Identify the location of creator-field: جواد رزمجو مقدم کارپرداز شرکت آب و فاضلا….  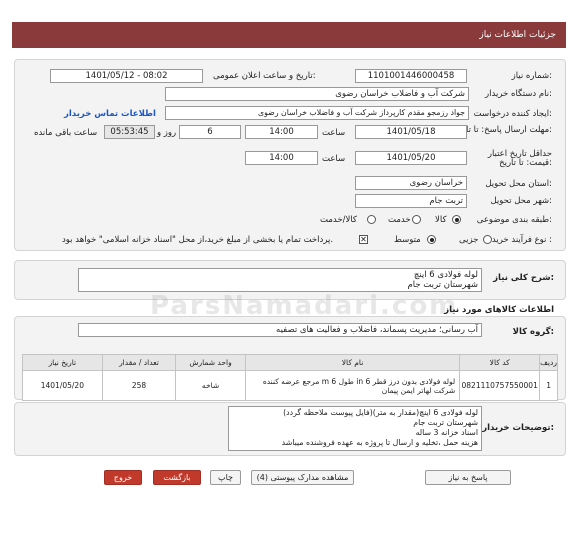
(317, 113).